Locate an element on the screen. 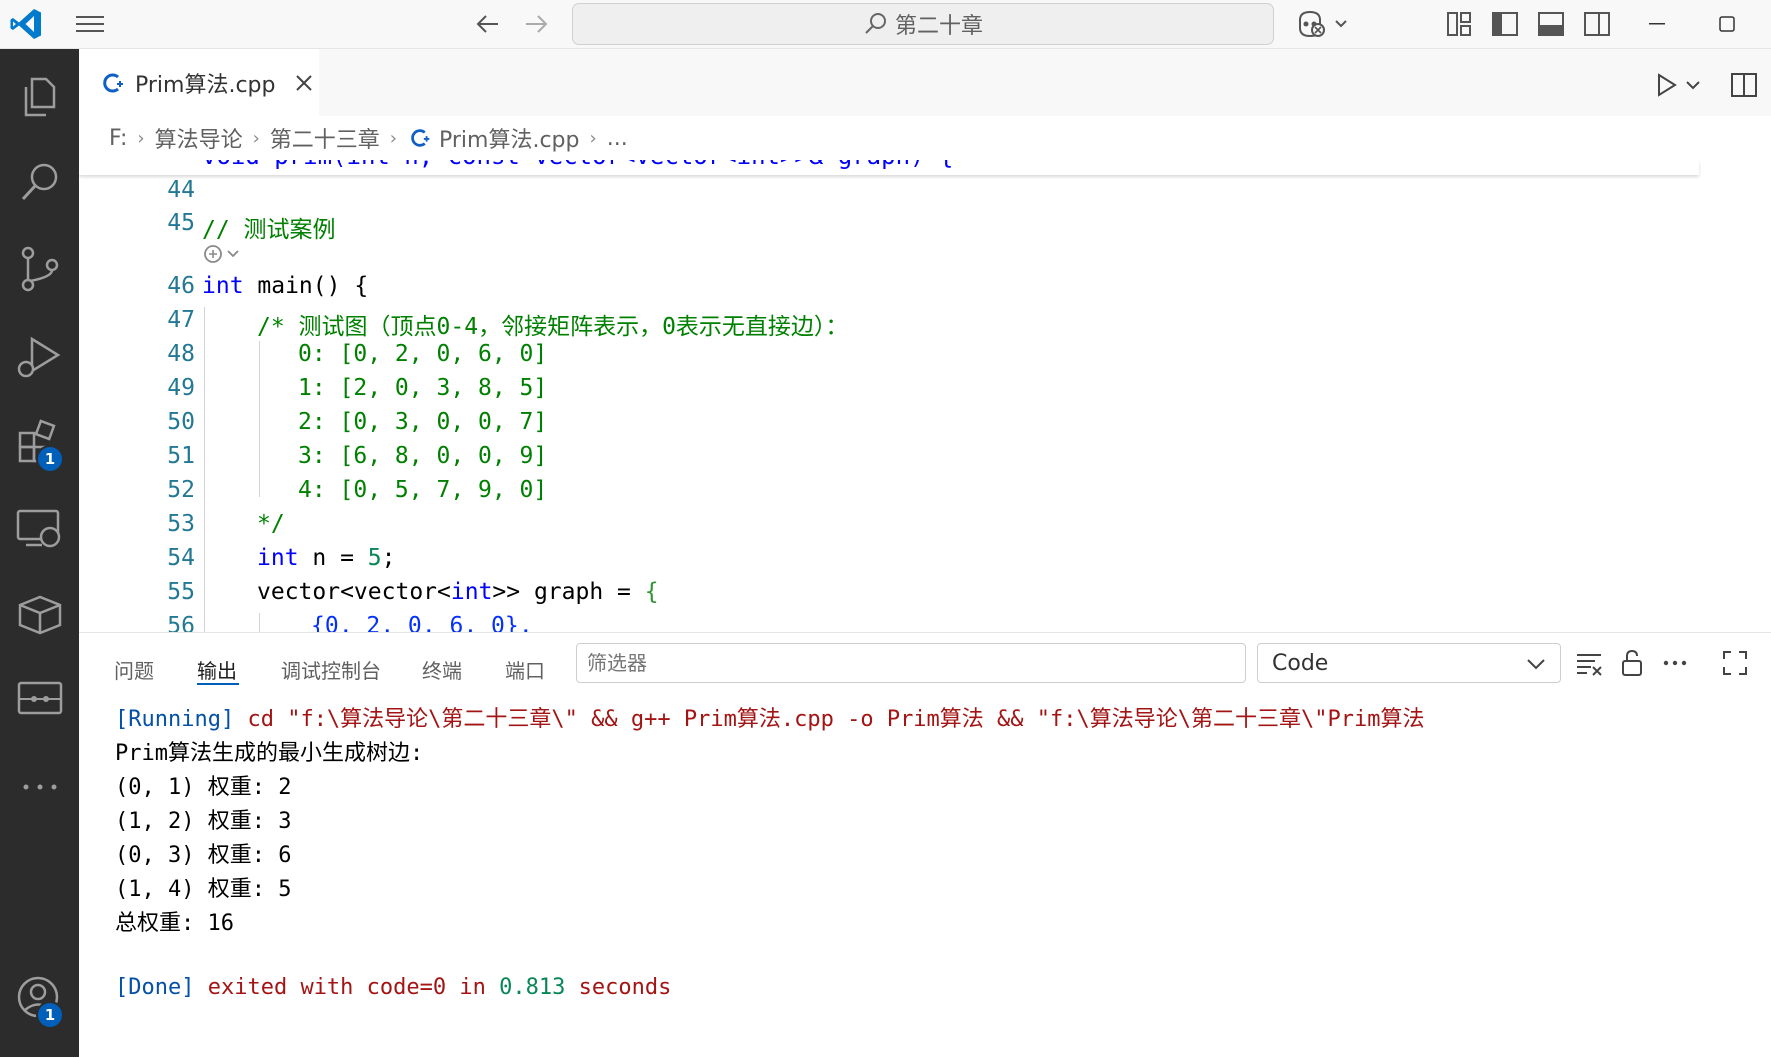 This screenshot has width=1771, height=1058. more-icon is located at coordinates (40, 787).